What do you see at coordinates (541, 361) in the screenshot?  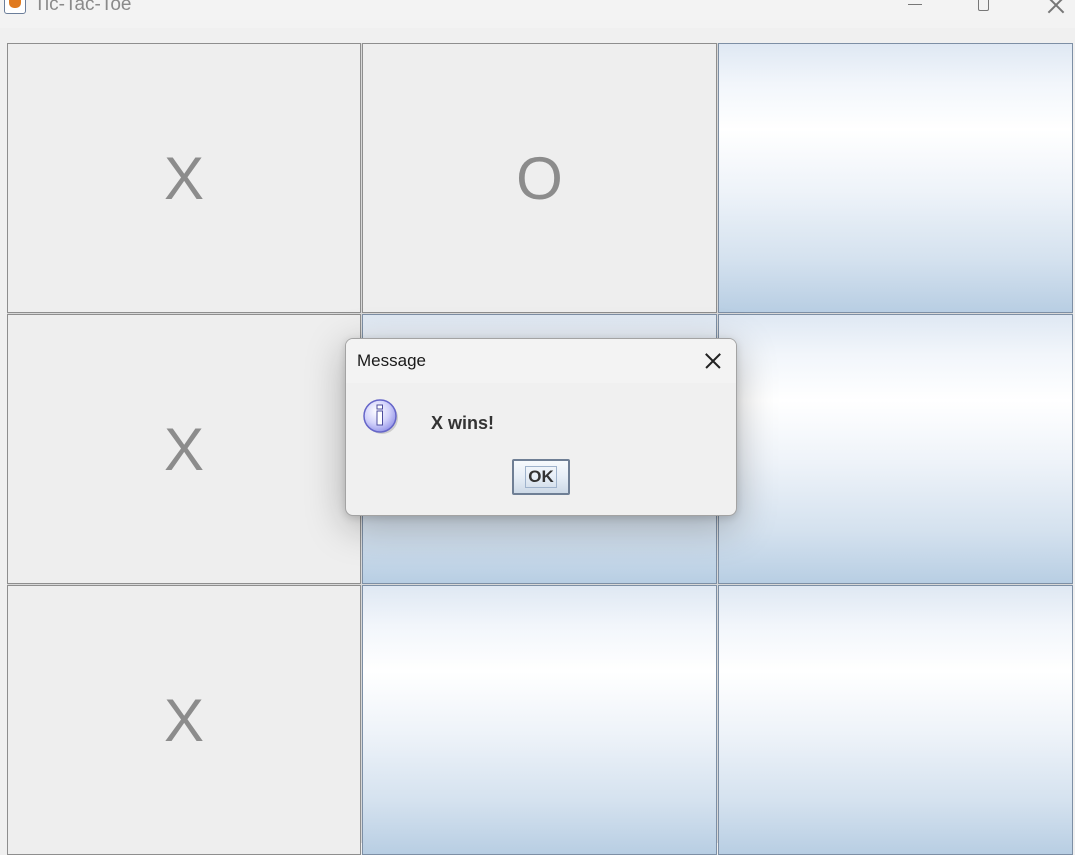 I see `dialog-header: Message` at bounding box center [541, 361].